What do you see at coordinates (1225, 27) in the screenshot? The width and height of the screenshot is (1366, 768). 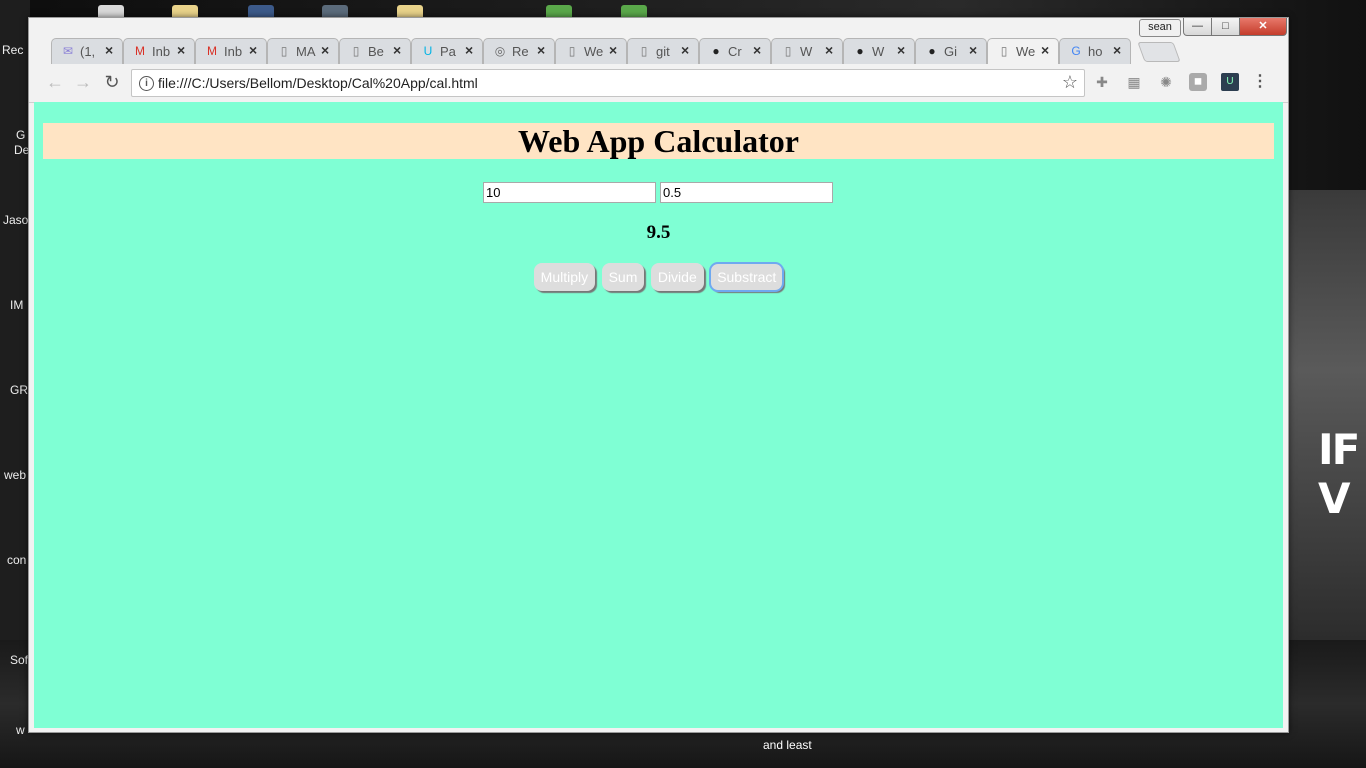 I see `maximize-button: □` at bounding box center [1225, 27].